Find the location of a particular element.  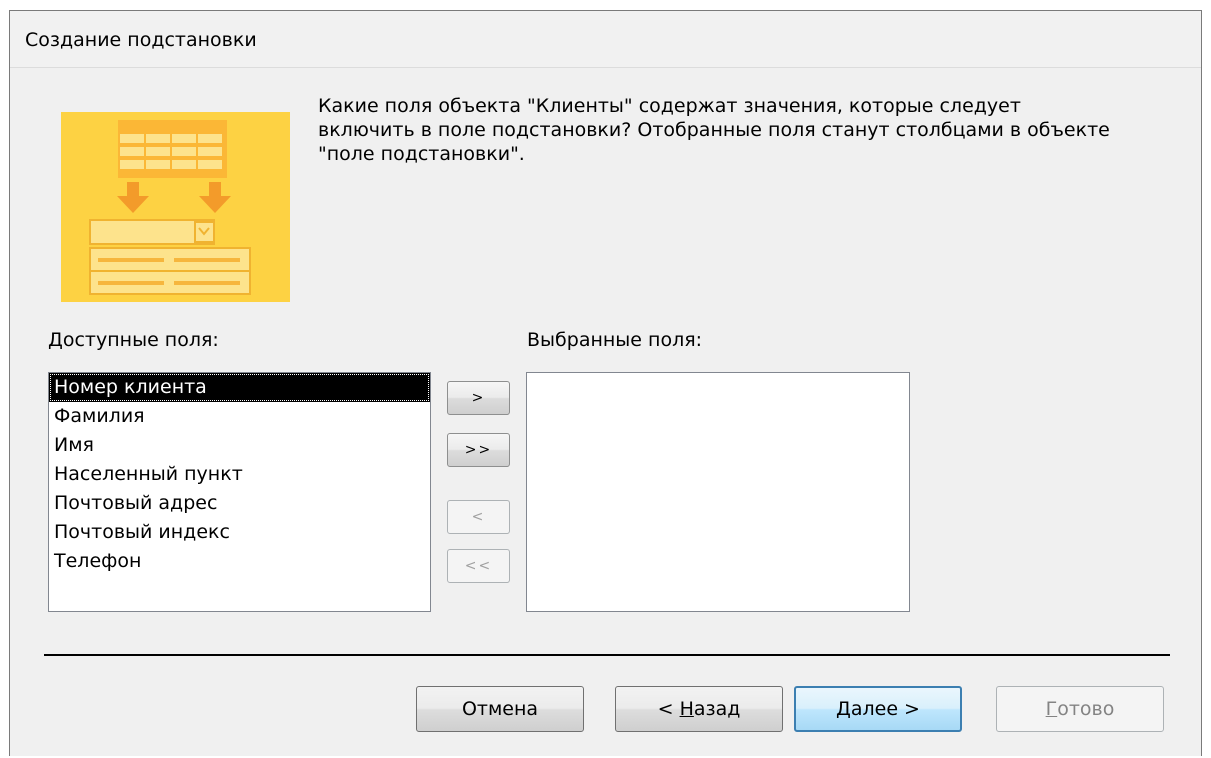

finish-button: Готово is located at coordinates (1080, 709).